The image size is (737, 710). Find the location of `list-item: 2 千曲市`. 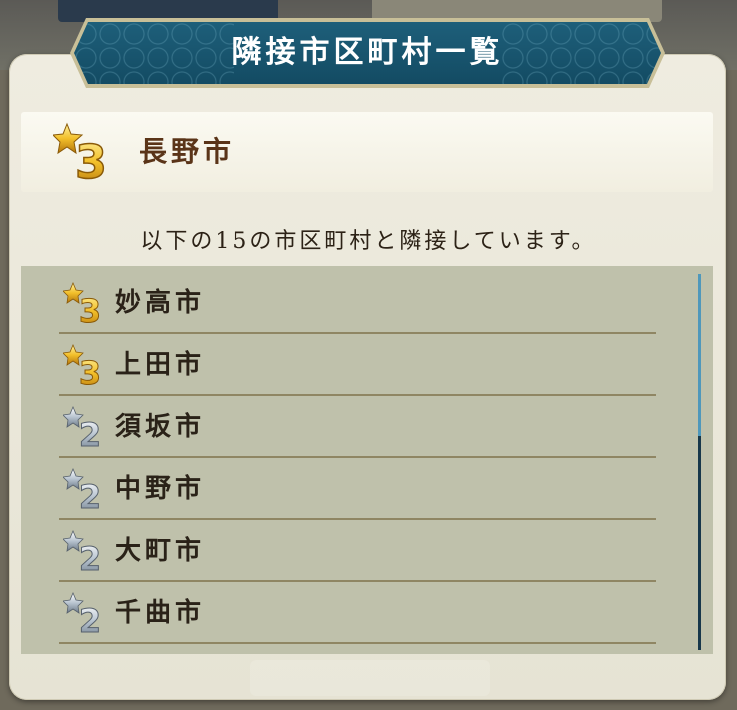

list-item: 2 千曲市 is located at coordinates (357, 612).